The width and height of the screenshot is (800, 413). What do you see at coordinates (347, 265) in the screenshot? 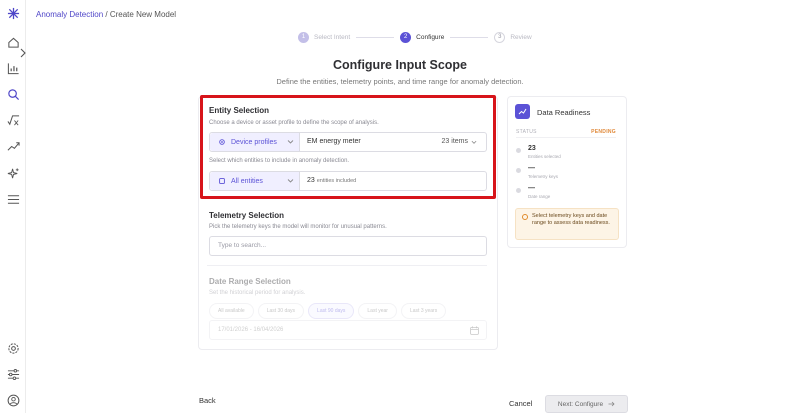
I see `section-divider` at bounding box center [347, 265].